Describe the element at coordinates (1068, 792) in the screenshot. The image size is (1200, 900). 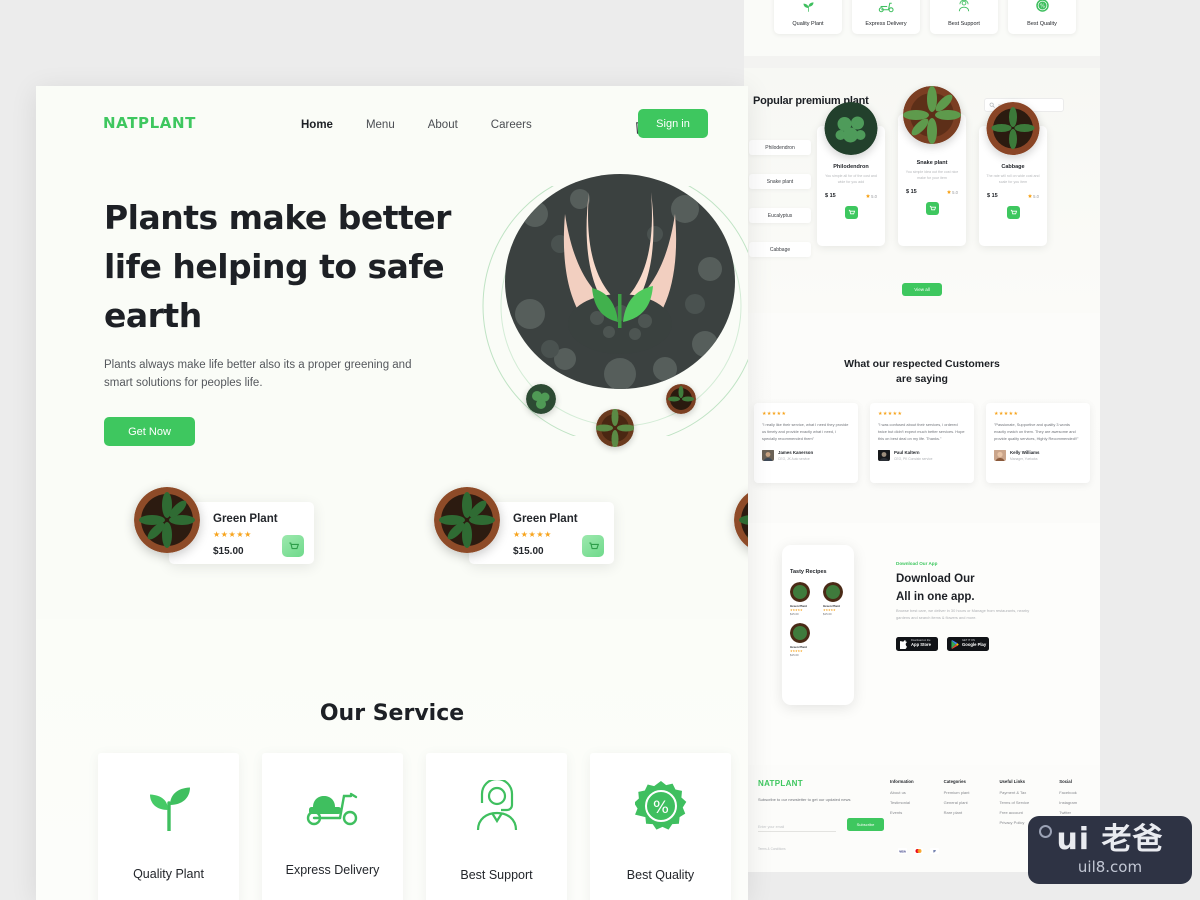
I see `footer-link: Facebook` at that location.